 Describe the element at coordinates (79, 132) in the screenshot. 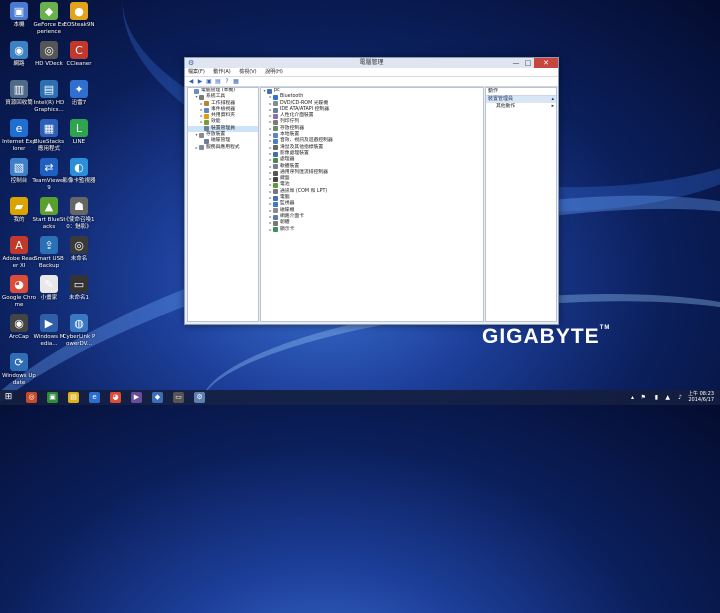

I see `desktop-icon: L LINE` at that location.